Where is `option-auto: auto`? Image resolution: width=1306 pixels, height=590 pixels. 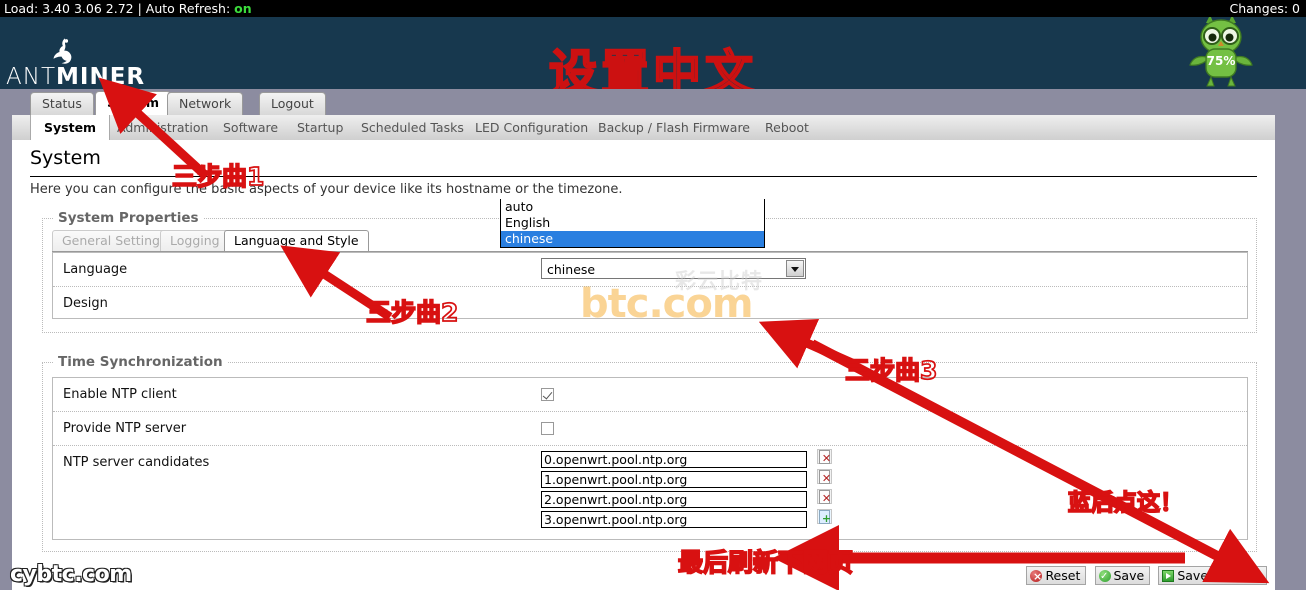 option-auto: auto is located at coordinates (632, 207).